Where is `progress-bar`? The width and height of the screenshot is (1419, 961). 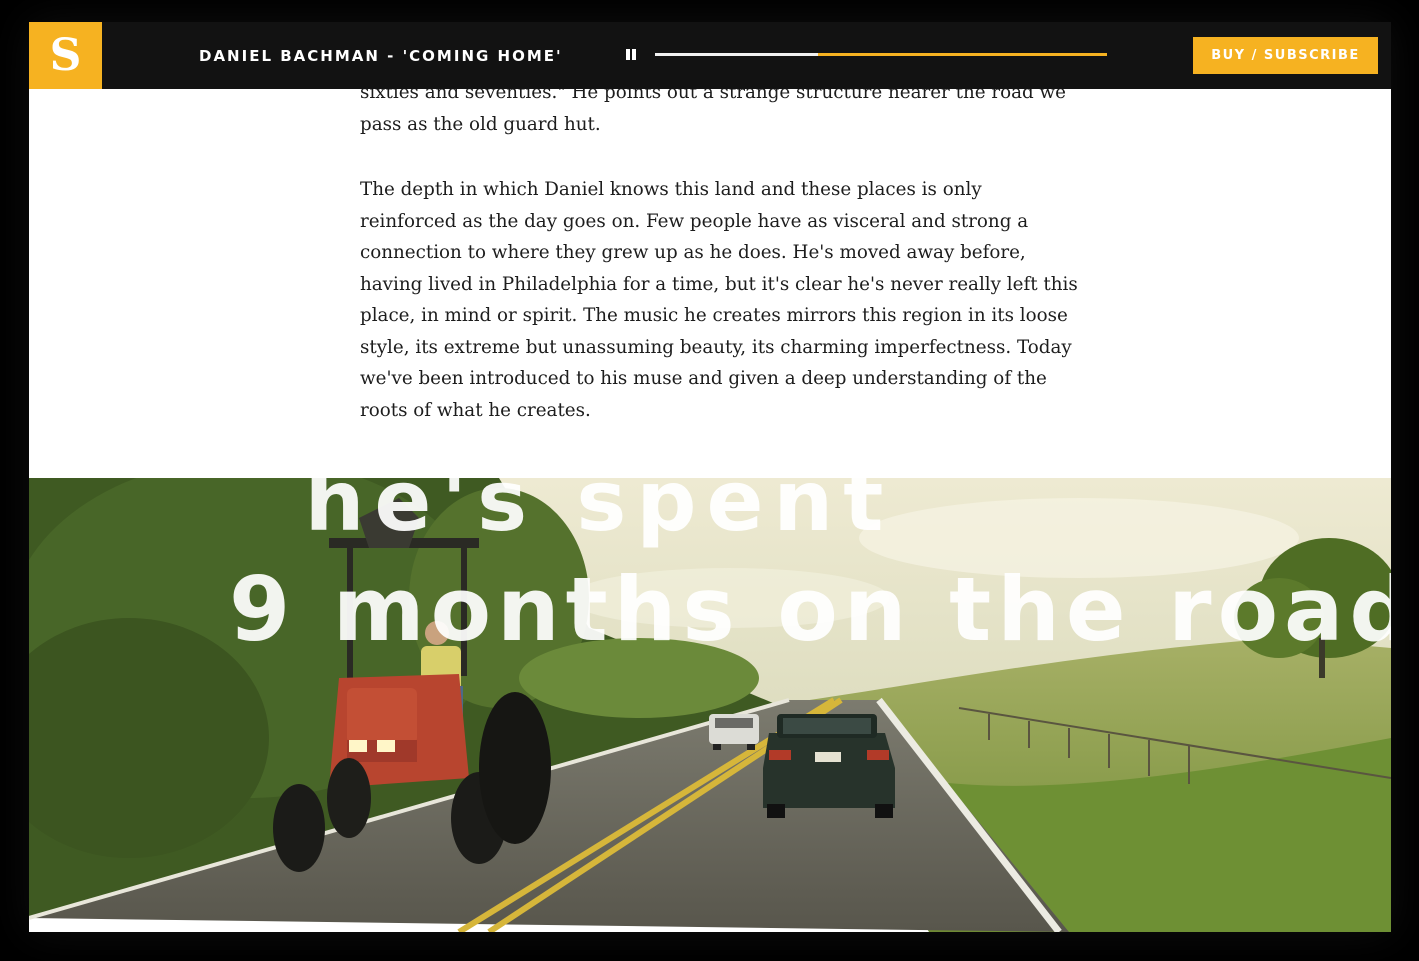 progress-bar is located at coordinates (881, 54).